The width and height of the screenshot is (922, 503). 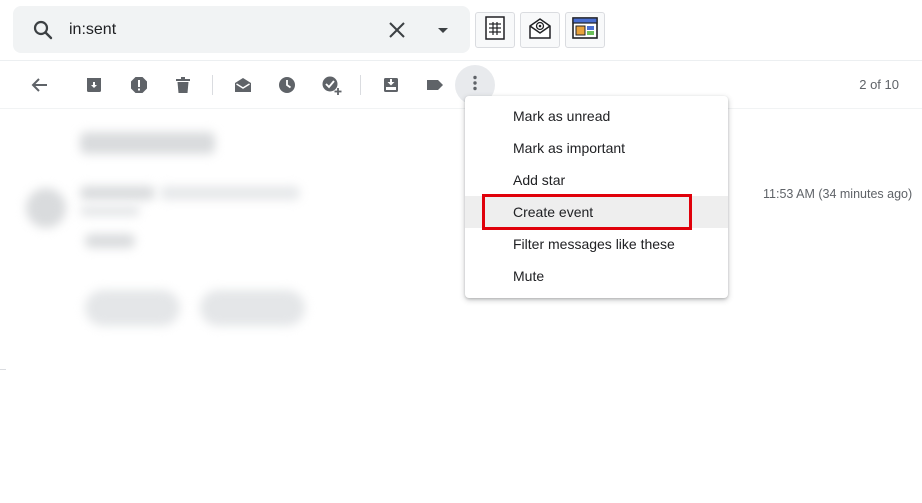 I want to click on spreadsheet-icon, so click(x=495, y=30).